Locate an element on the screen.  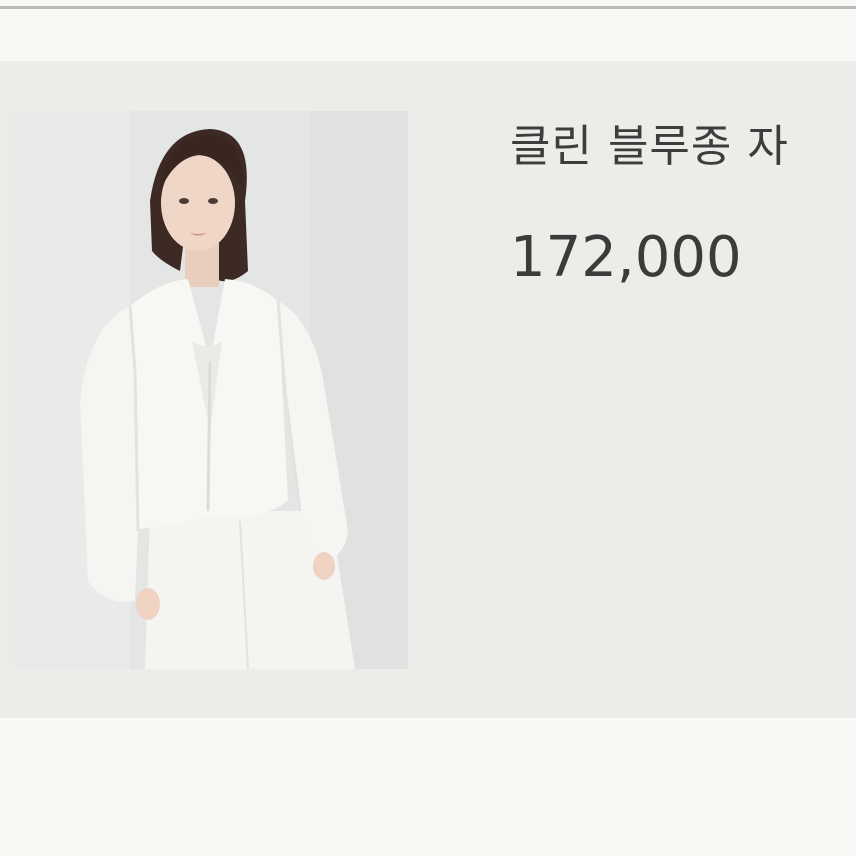
product-price: 172,000 is located at coordinates (626, 257).